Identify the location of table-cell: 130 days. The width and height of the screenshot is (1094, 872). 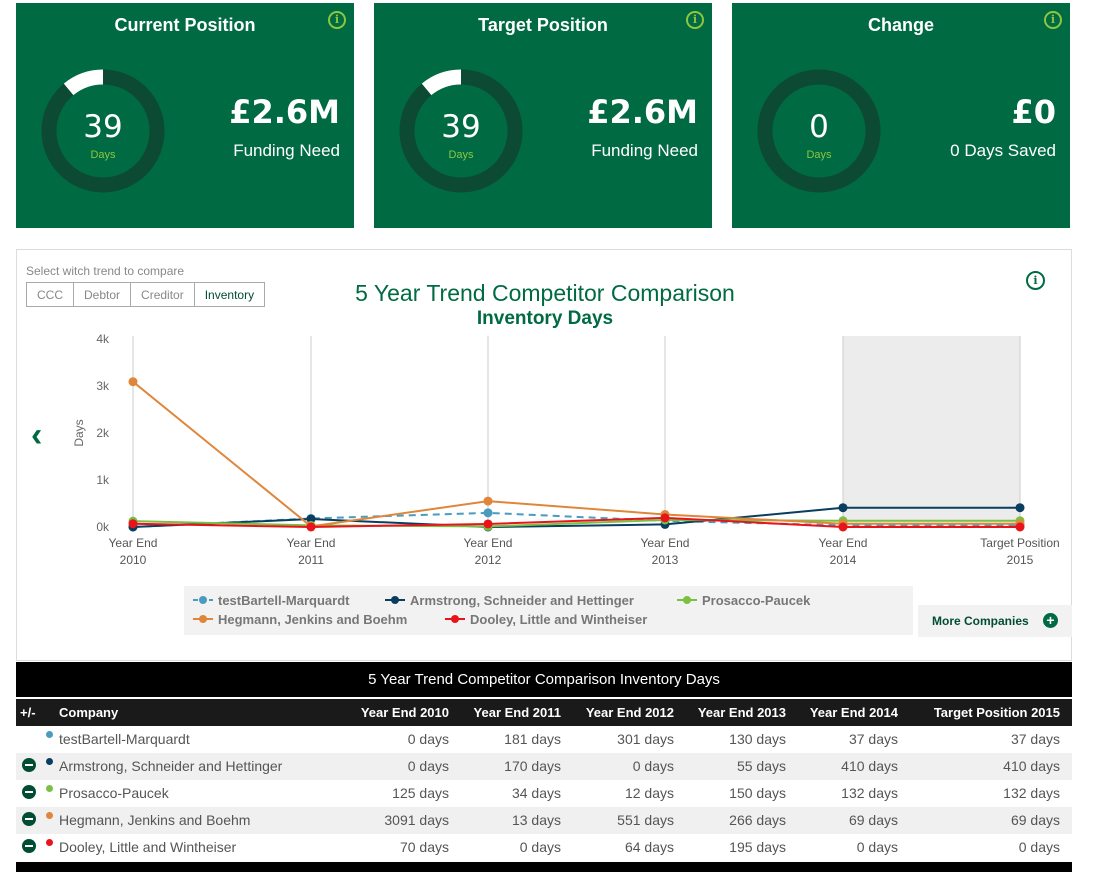
(757, 739).